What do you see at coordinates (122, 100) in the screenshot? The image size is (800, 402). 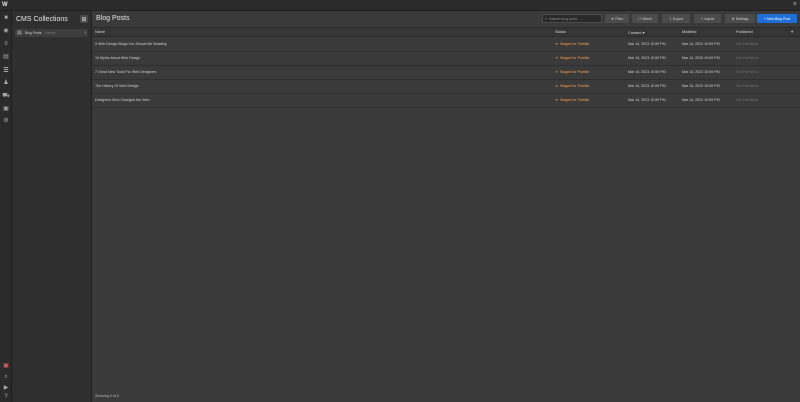 I see `row-name: Designers Who Changed the Web` at bounding box center [122, 100].